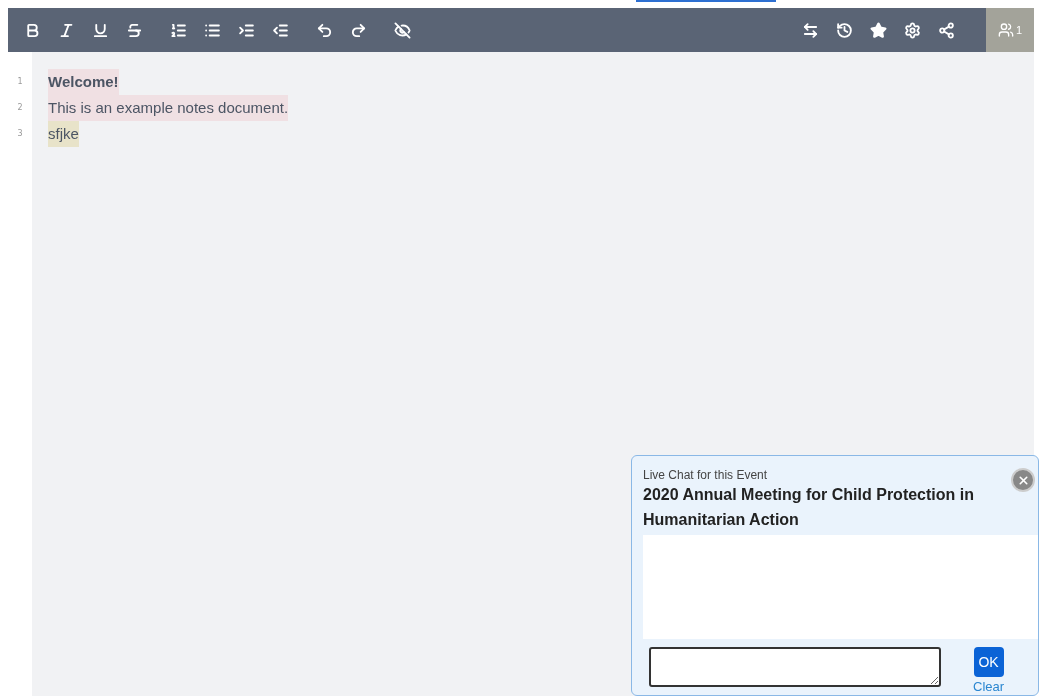 The image size is (1042, 696). What do you see at coordinates (912, 30) in the screenshot?
I see `settings-icon` at bounding box center [912, 30].